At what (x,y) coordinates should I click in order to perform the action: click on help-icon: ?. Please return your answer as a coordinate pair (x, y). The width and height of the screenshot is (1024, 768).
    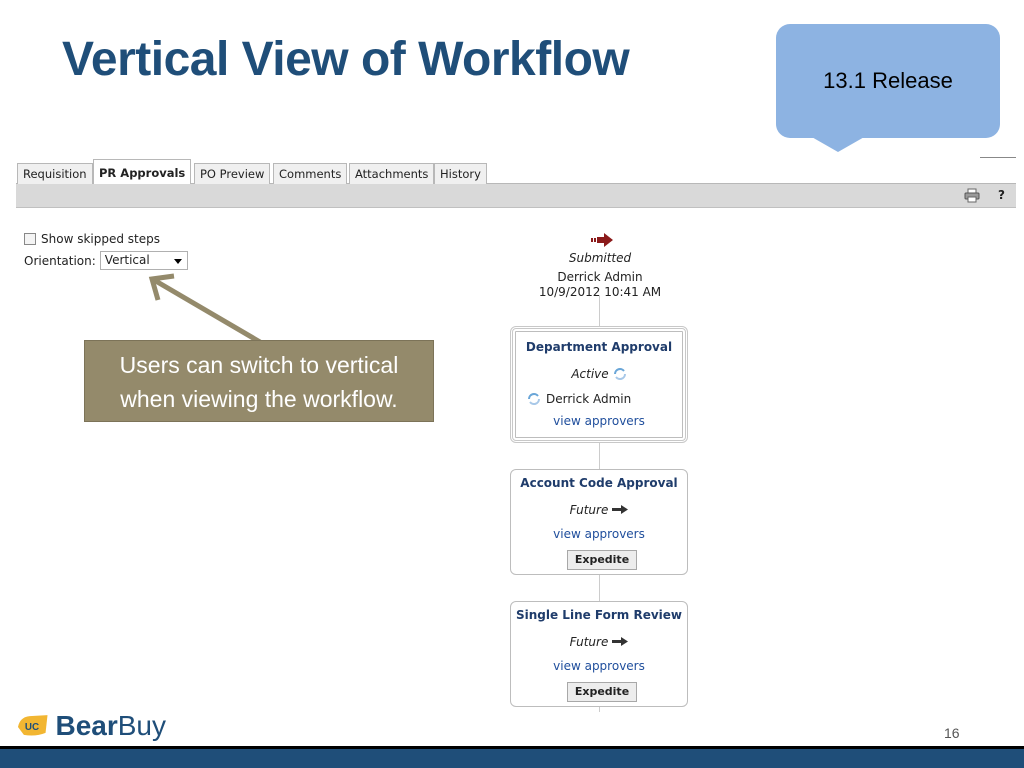
    Looking at the image, I should click on (1001, 195).